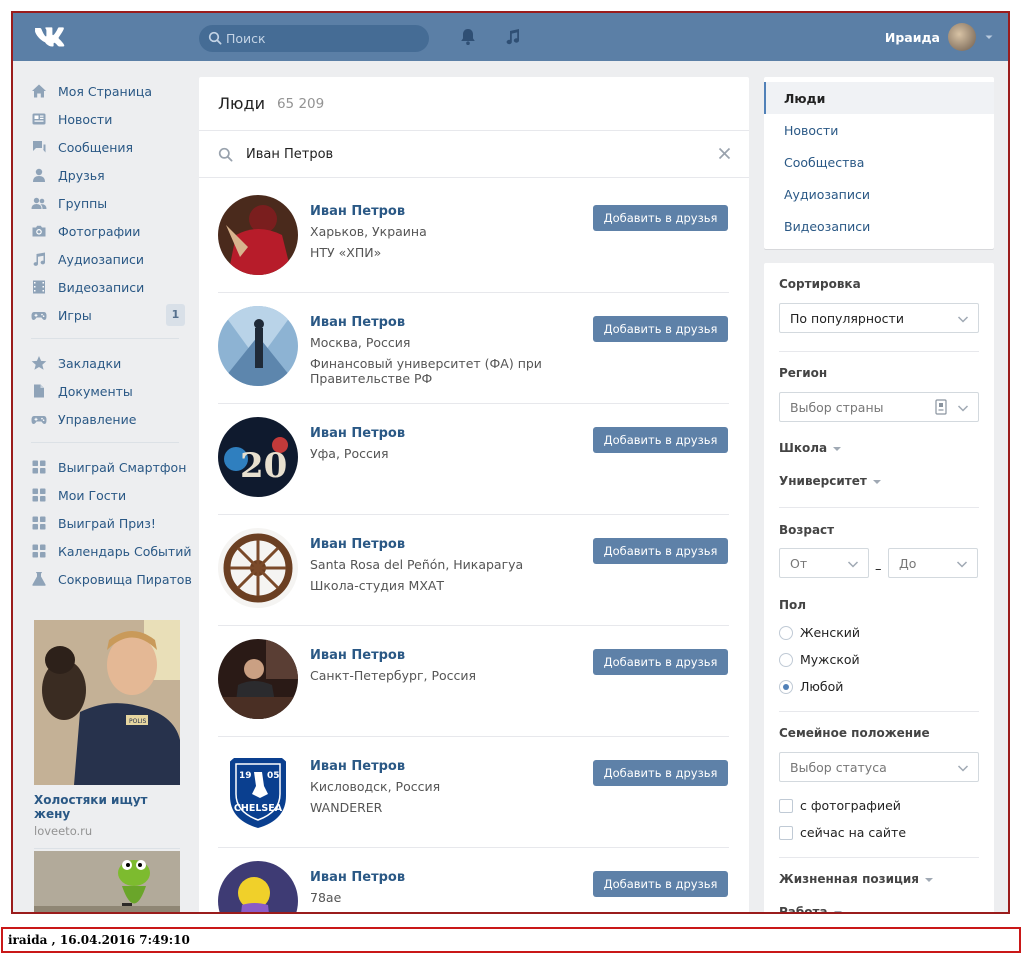 The height and width of the screenshot is (954, 1023). I want to click on ad-block: POLIS Холостяки ищут жену loveeto.ru, so click(107, 734).